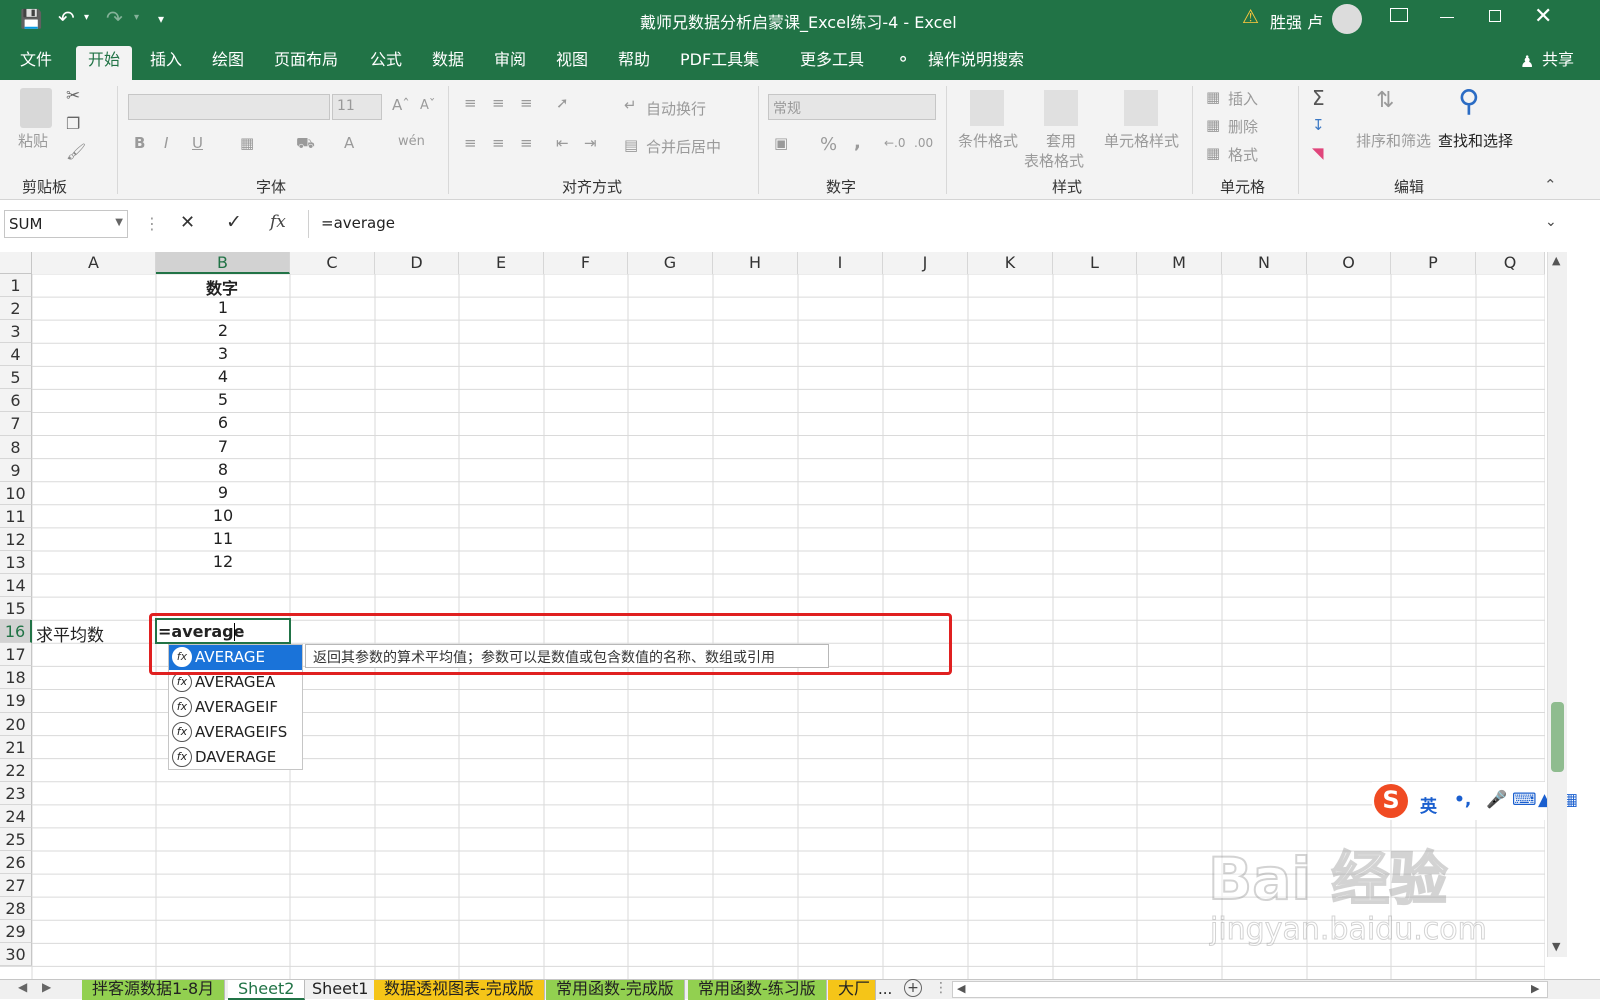 The width and height of the screenshot is (1600, 1000). Describe the element at coordinates (590, 143) in the screenshot. I see `increase-indent-icon: ⇥` at that location.